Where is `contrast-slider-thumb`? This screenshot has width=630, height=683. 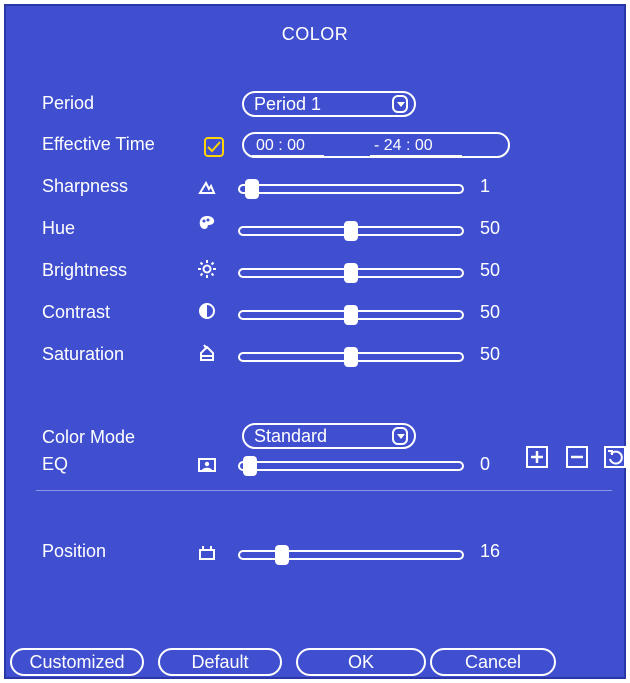 contrast-slider-thumb is located at coordinates (351, 315).